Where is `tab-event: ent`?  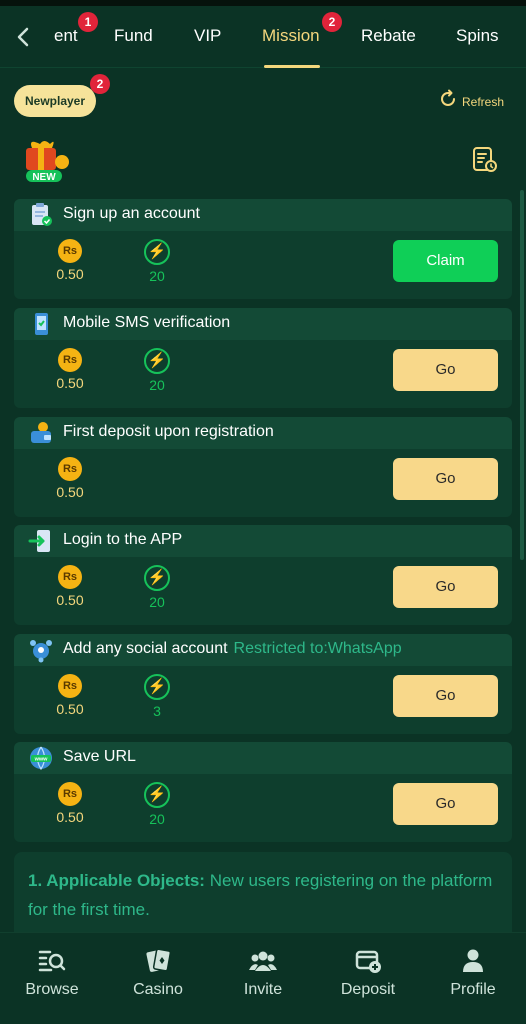
tab-event: ent is located at coordinates (66, 36).